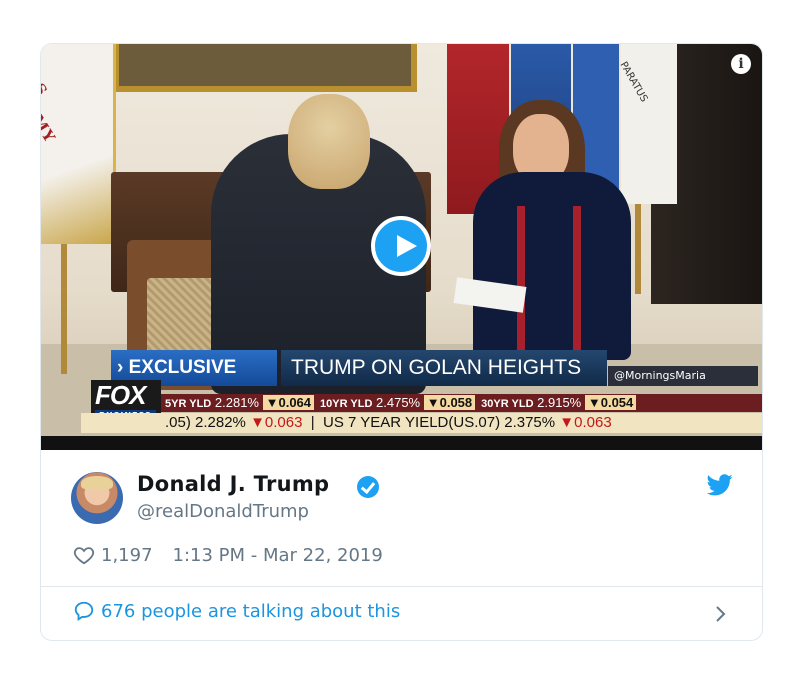 This screenshot has width=800, height=677. Describe the element at coordinates (251, 611) in the screenshot. I see `talking-text: 676 people are talking about this` at that location.